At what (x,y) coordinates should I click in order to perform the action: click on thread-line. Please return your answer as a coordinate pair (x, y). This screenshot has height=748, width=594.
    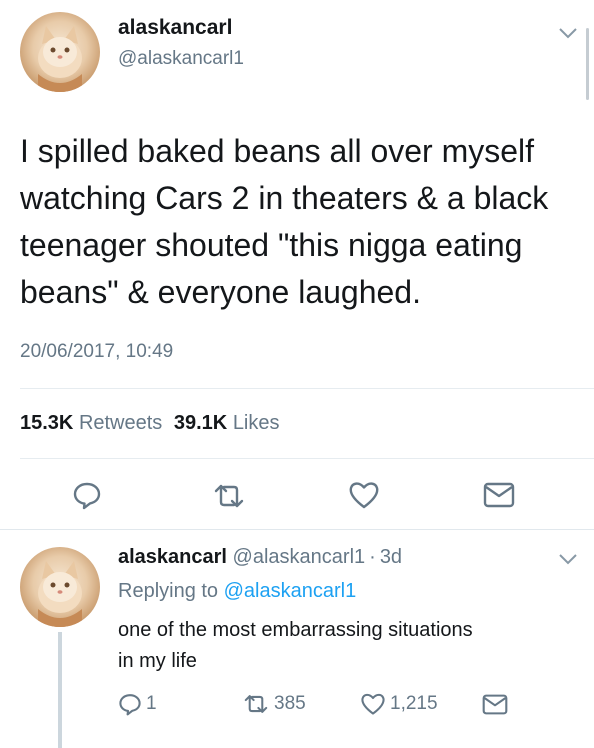
    Looking at the image, I should click on (60, 690).